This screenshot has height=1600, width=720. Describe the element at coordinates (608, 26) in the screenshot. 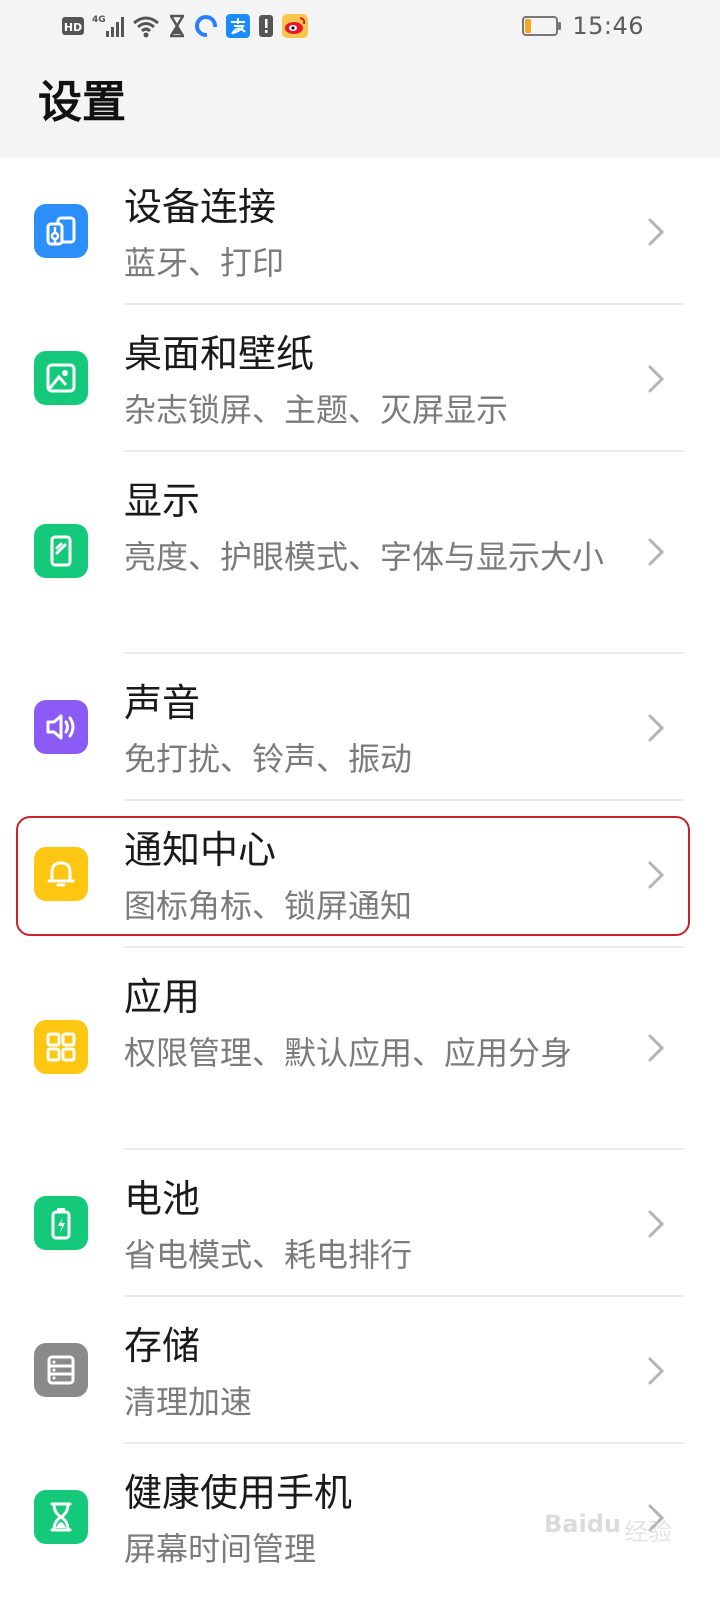

I see `status-time: 15:46` at that location.